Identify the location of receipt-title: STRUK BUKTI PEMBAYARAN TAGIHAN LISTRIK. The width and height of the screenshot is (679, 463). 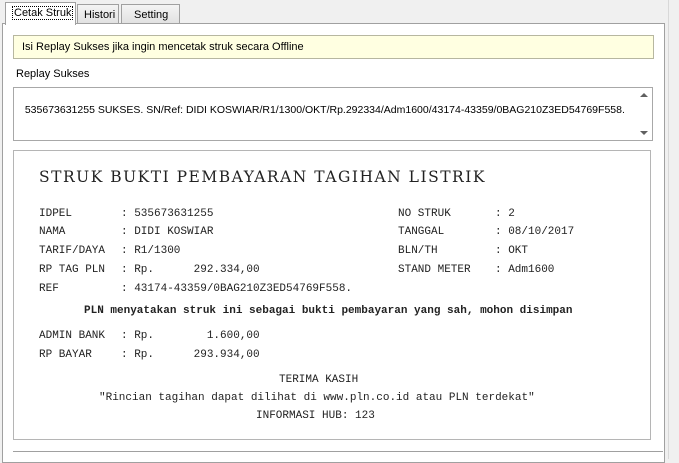
(262, 177).